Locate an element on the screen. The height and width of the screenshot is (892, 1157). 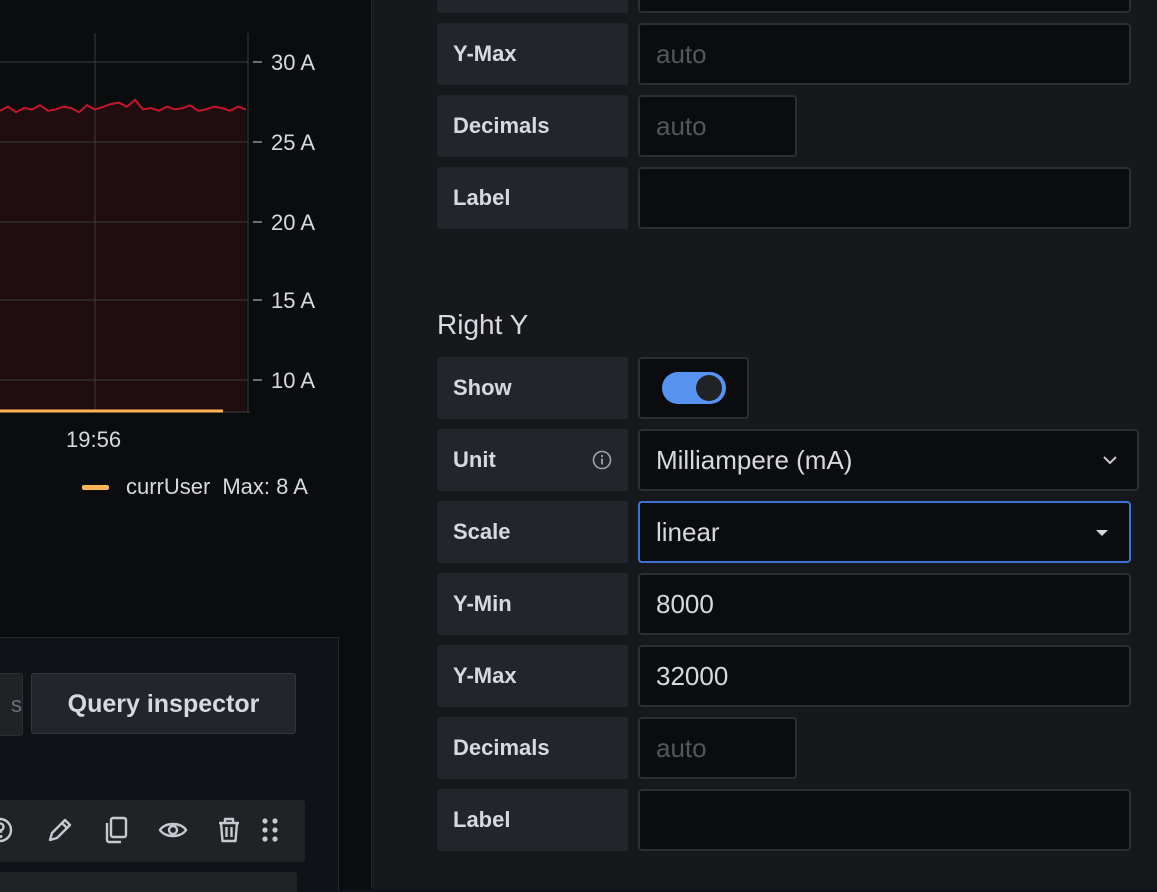
left-label-input is located at coordinates (884, 198).